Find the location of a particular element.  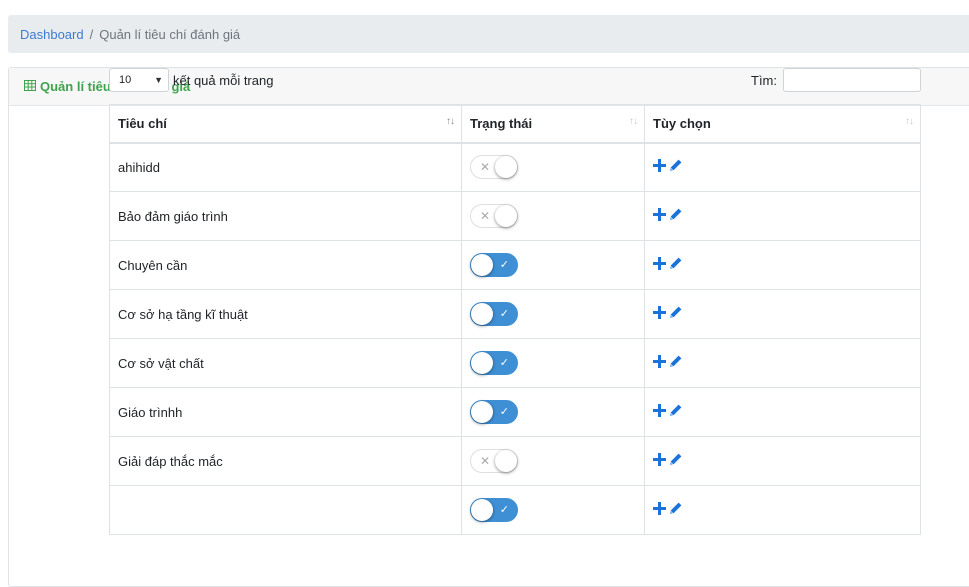

criteria-name: ahihidd is located at coordinates (139, 167).